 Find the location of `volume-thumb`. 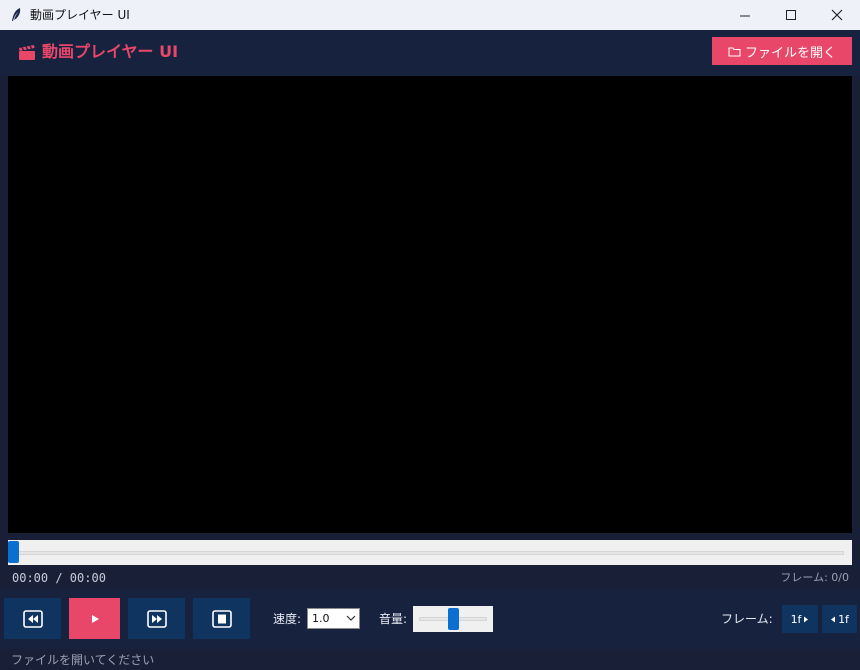

volume-thumb is located at coordinates (453, 619).